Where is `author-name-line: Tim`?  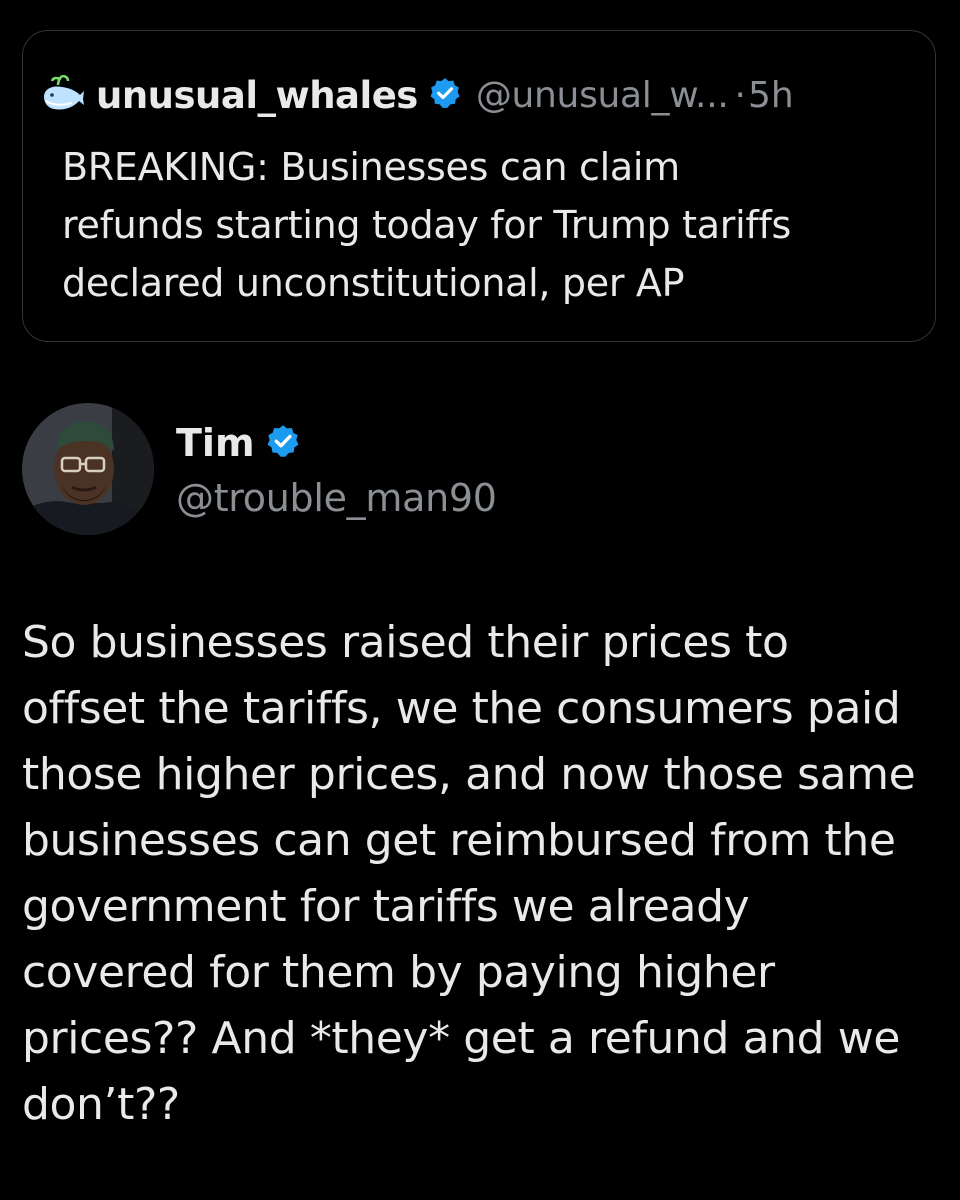
author-name-line: Tim is located at coordinates (336, 443).